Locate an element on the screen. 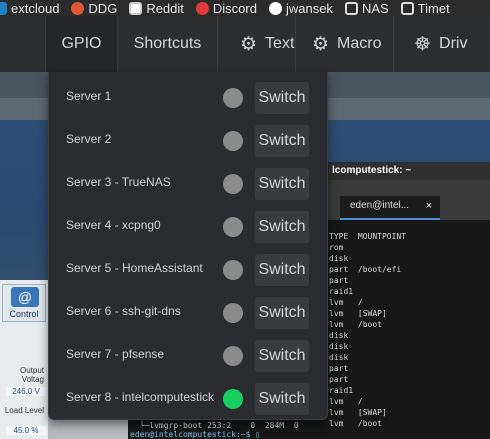  reddit-icon is located at coordinates (136, 8).